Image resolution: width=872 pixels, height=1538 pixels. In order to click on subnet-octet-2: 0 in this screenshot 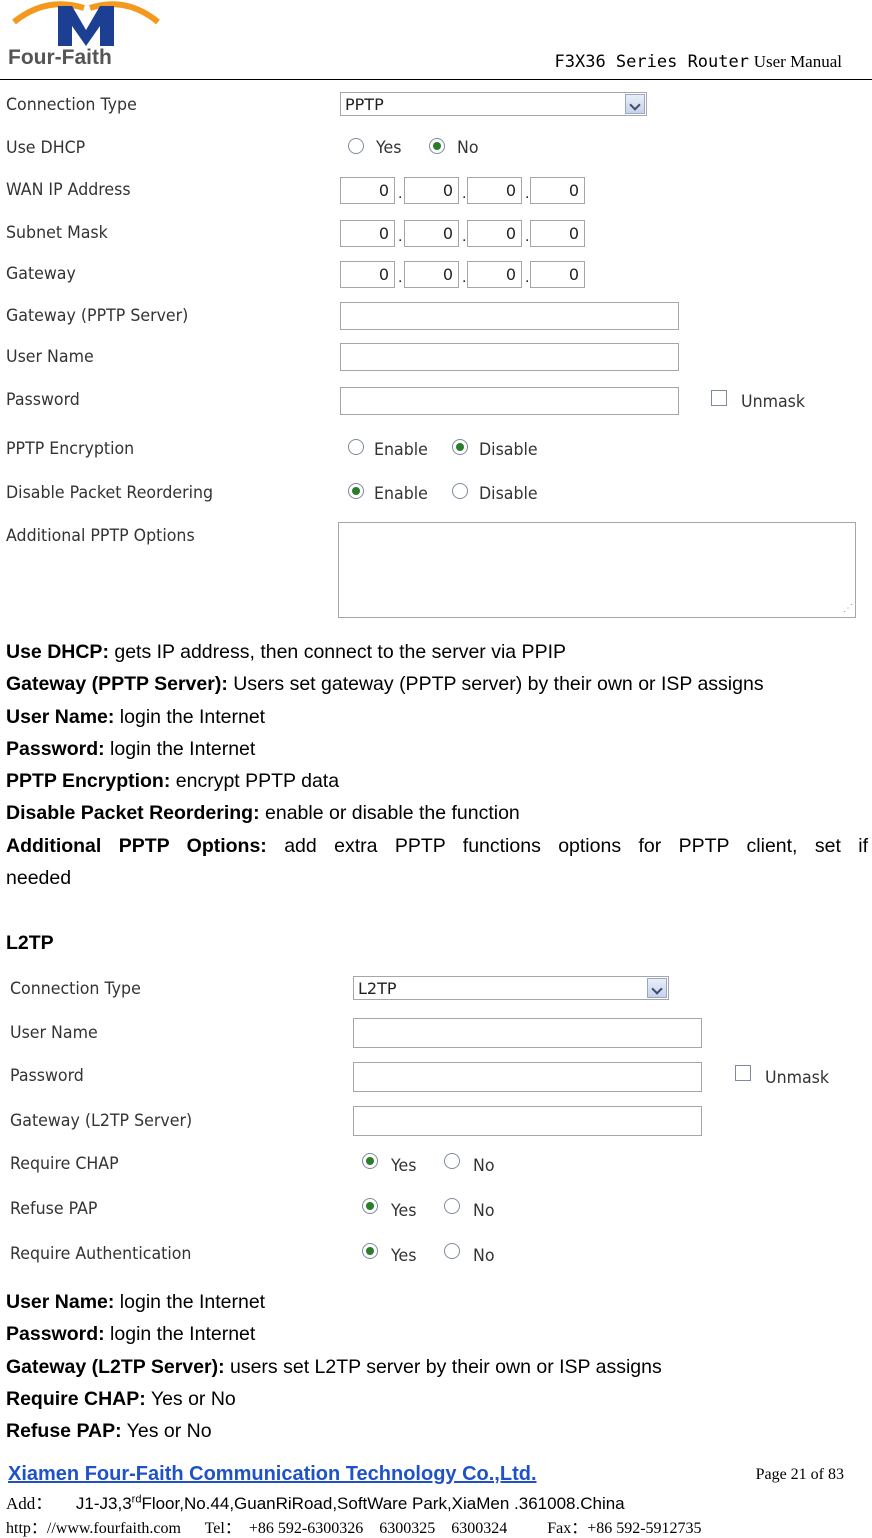, I will do `click(431, 233)`.